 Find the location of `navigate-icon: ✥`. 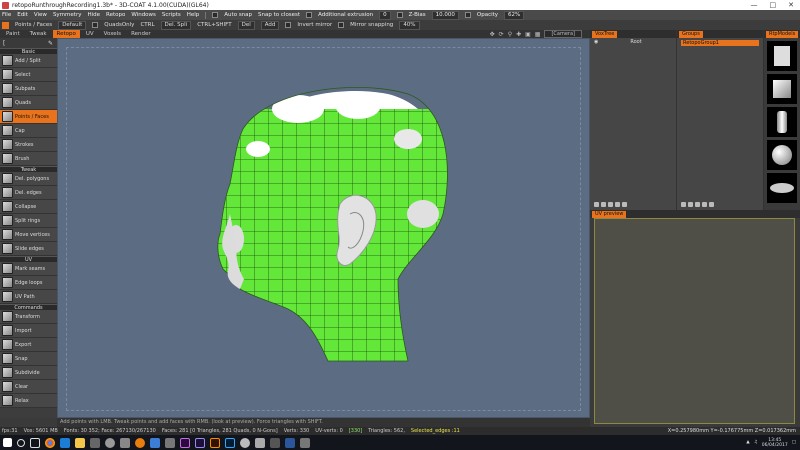

navigate-icon: ✥ is located at coordinates (492, 34).